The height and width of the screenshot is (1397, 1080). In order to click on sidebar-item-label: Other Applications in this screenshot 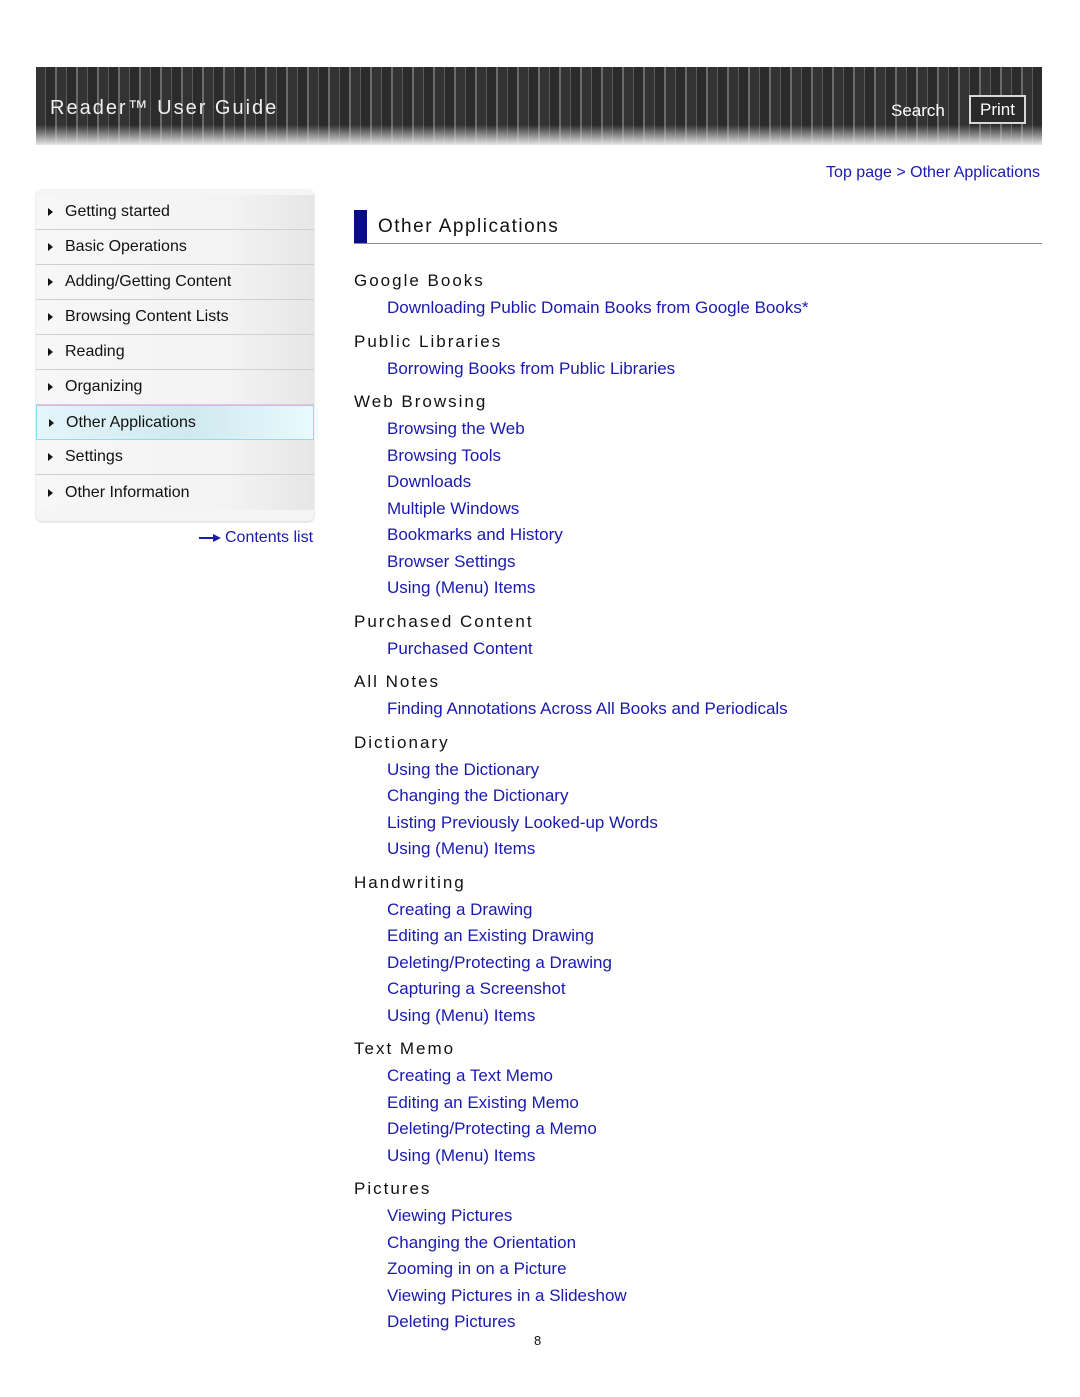, I will do `click(131, 422)`.